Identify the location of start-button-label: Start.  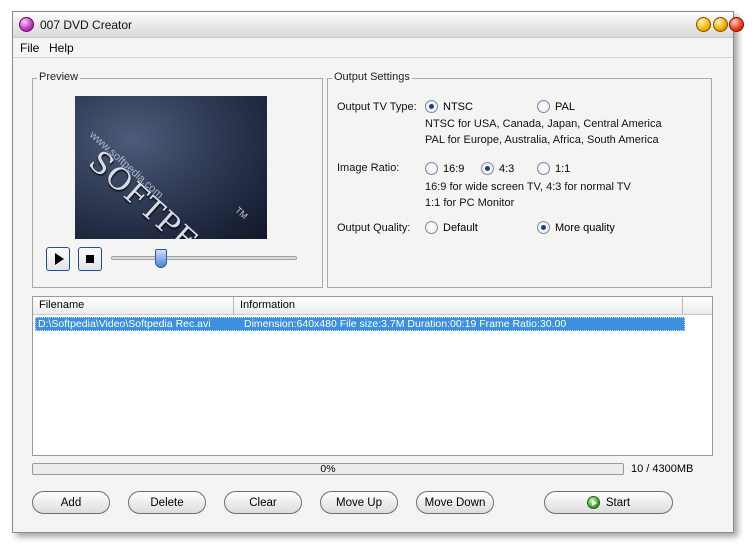
(618, 502).